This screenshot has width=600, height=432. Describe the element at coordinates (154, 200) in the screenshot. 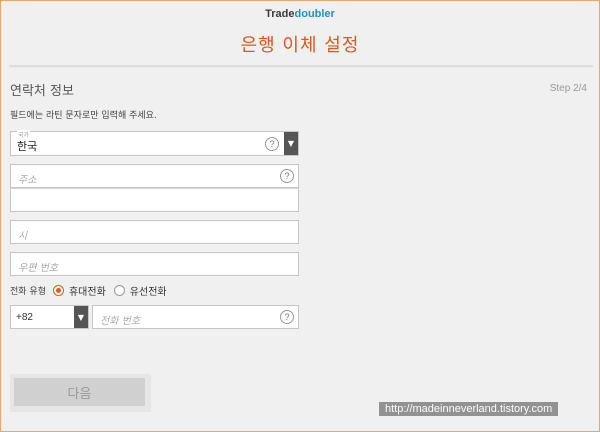

I see `address-line2-input` at that location.